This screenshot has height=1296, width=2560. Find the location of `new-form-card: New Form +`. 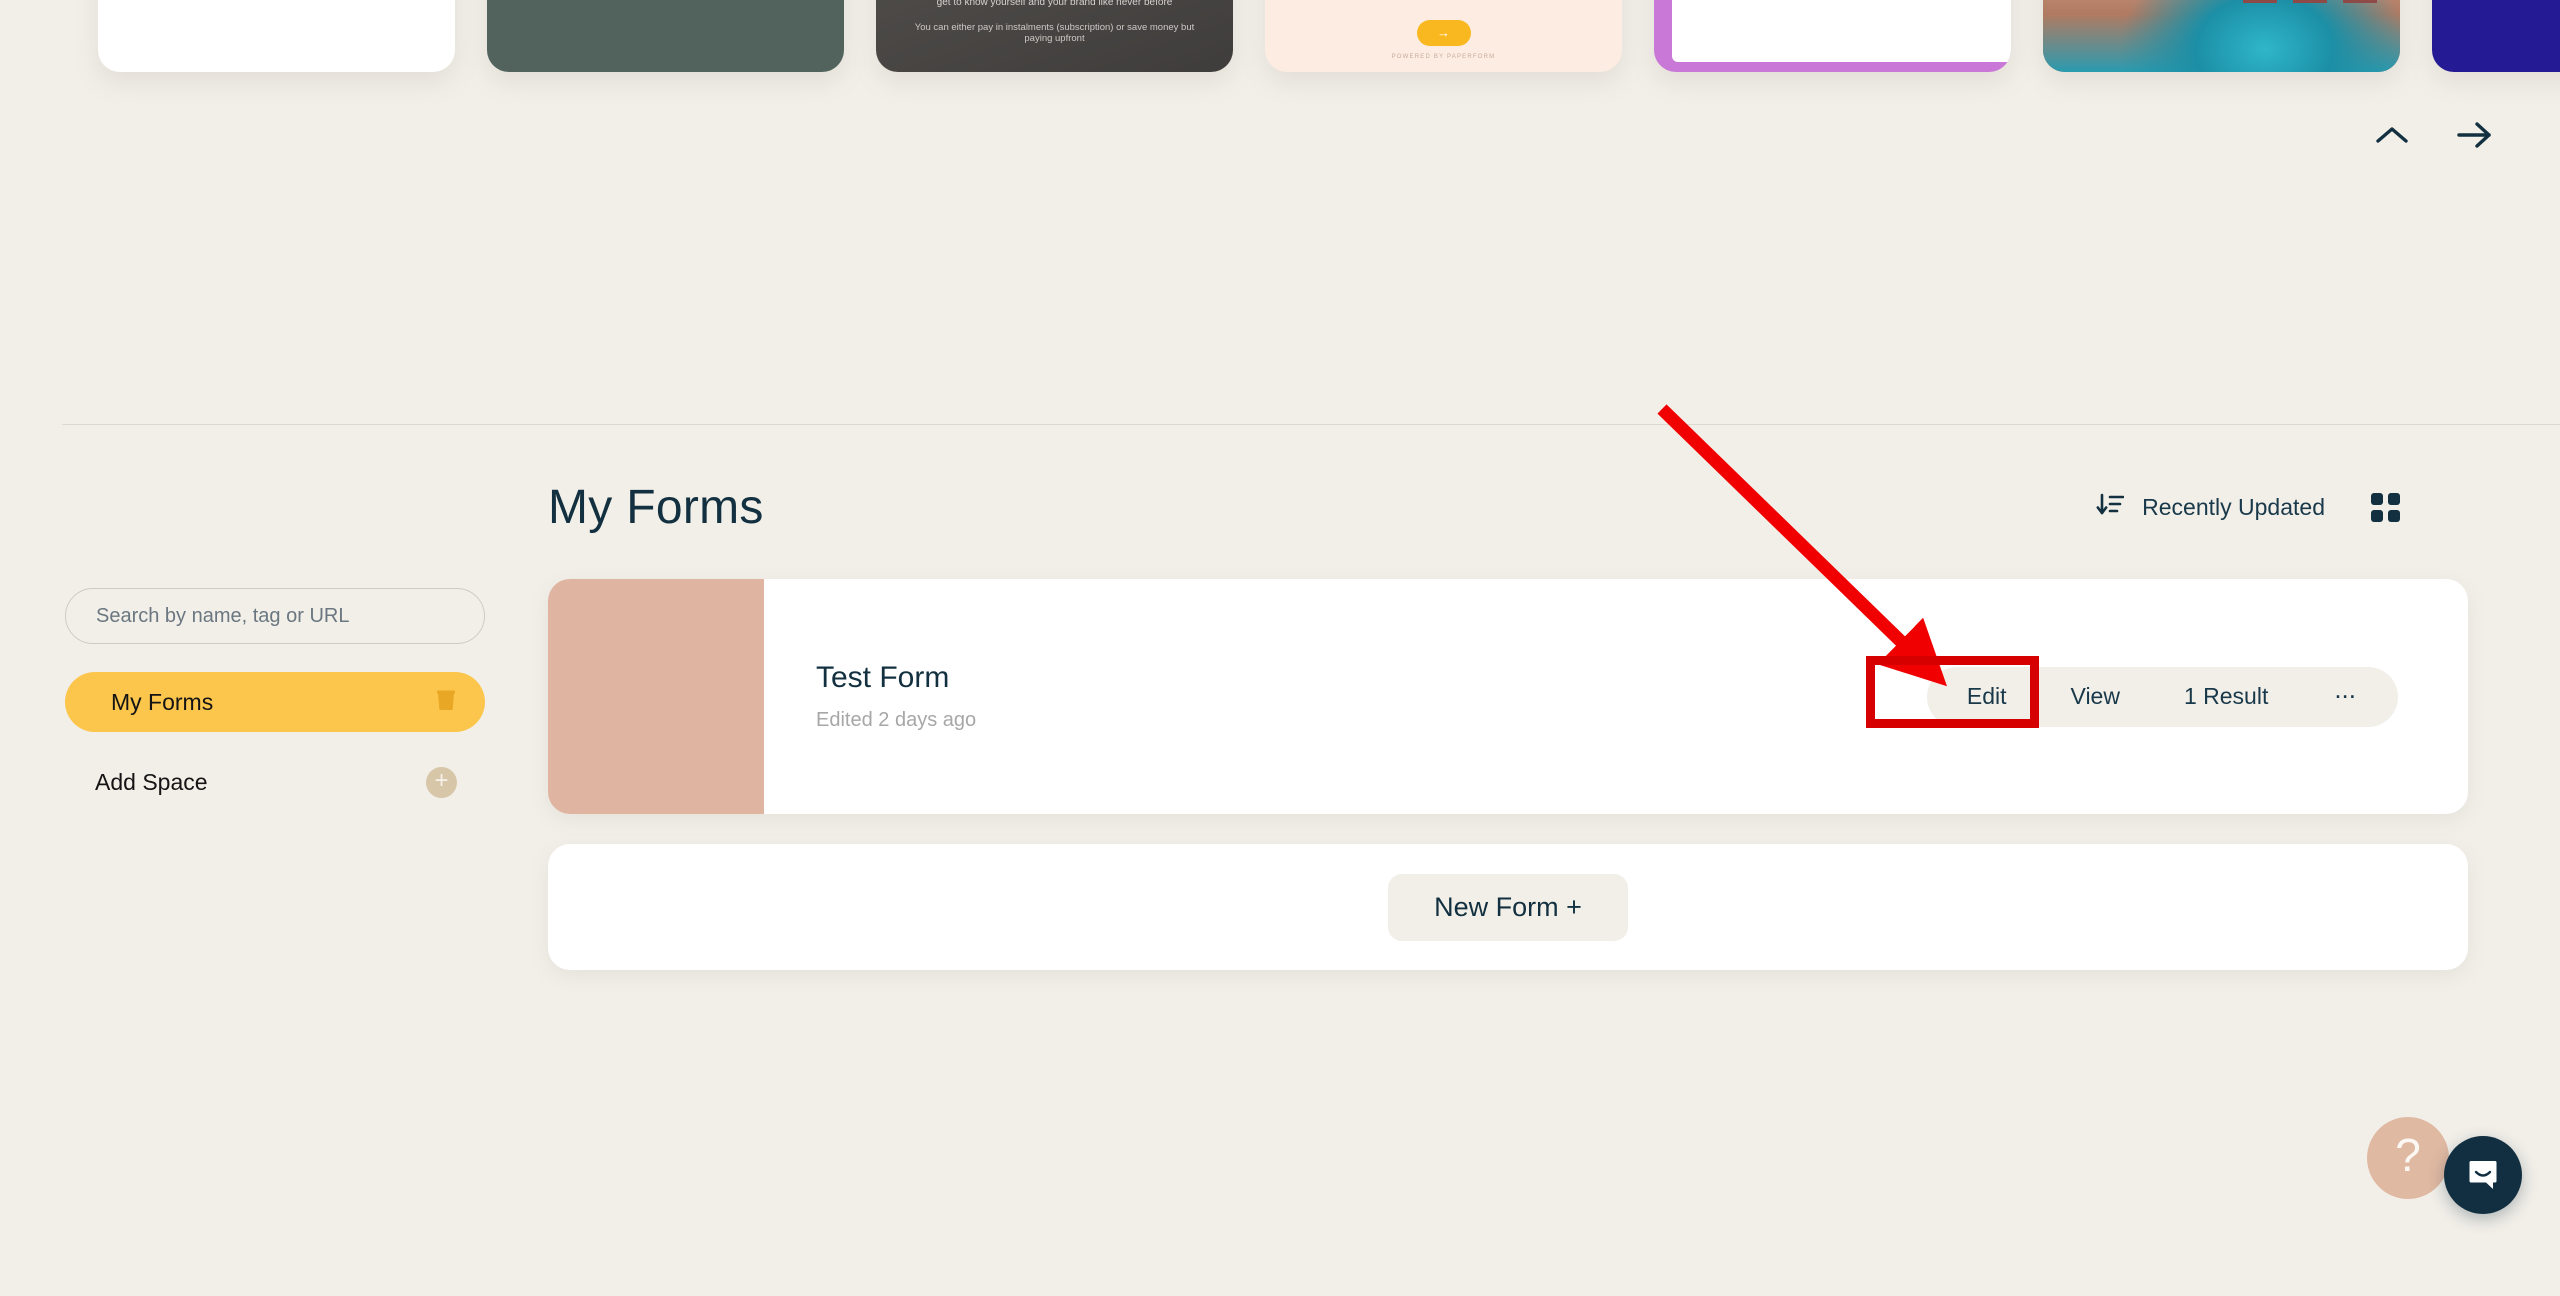

new-form-card: New Form + is located at coordinates (1508, 907).